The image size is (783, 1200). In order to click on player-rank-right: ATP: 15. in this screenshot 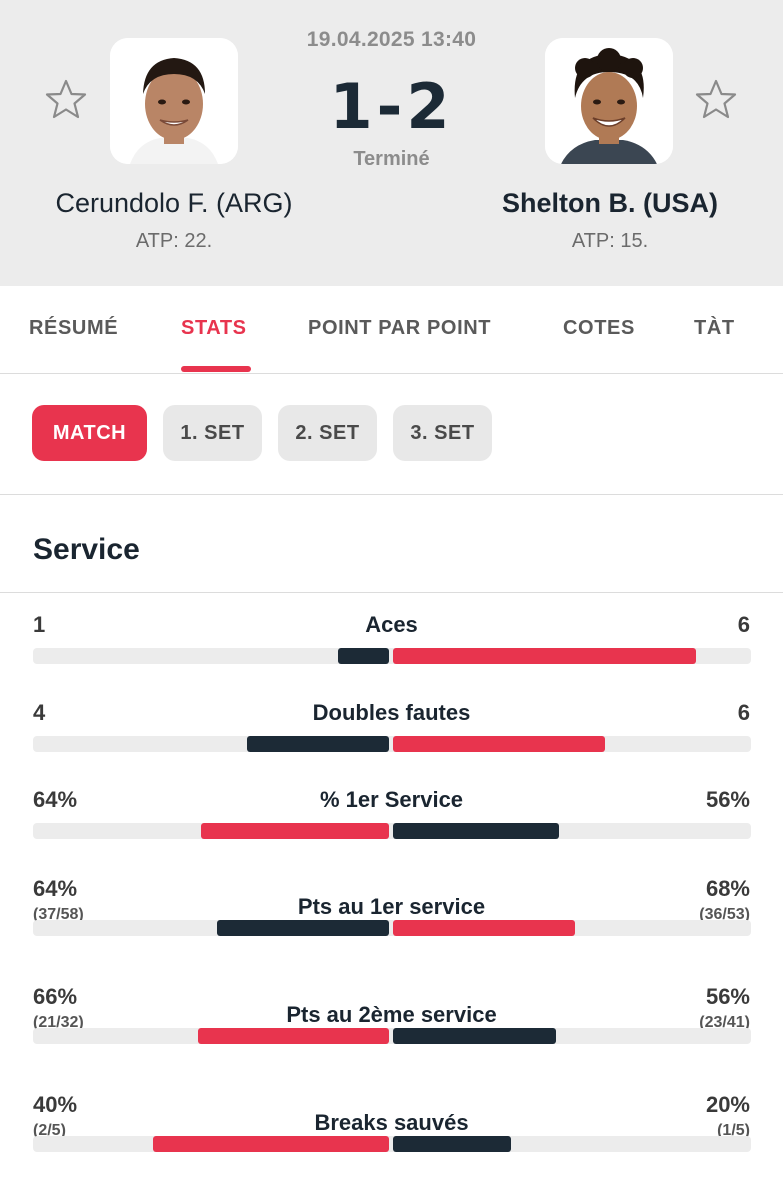, I will do `click(610, 241)`.